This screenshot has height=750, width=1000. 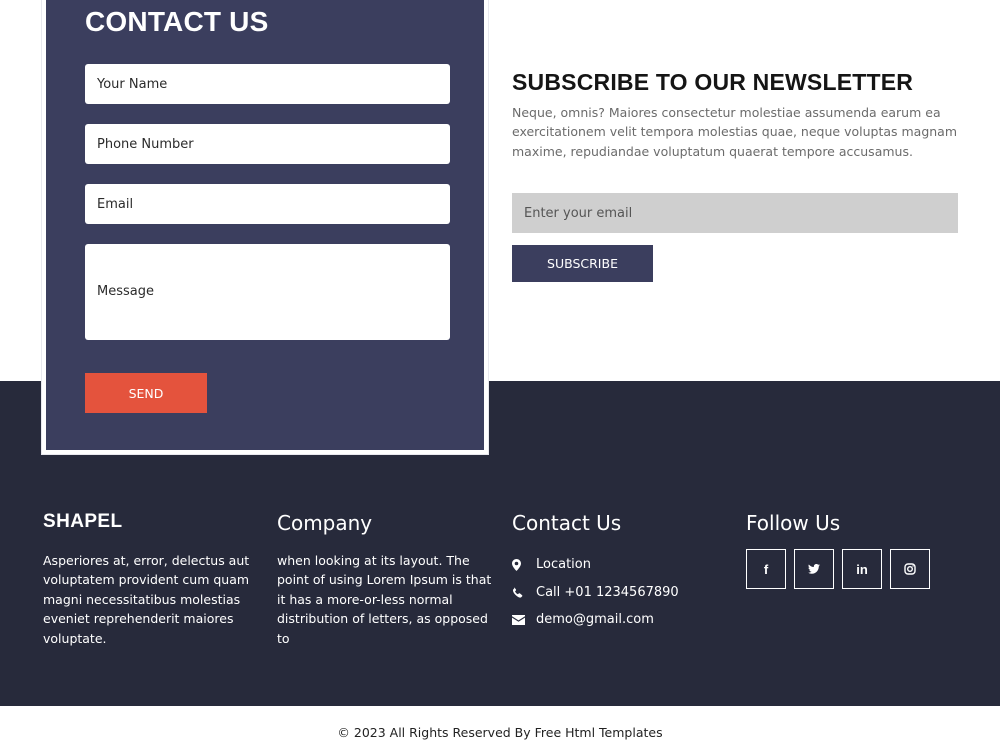 What do you see at coordinates (267, 292) in the screenshot?
I see `message-input` at bounding box center [267, 292].